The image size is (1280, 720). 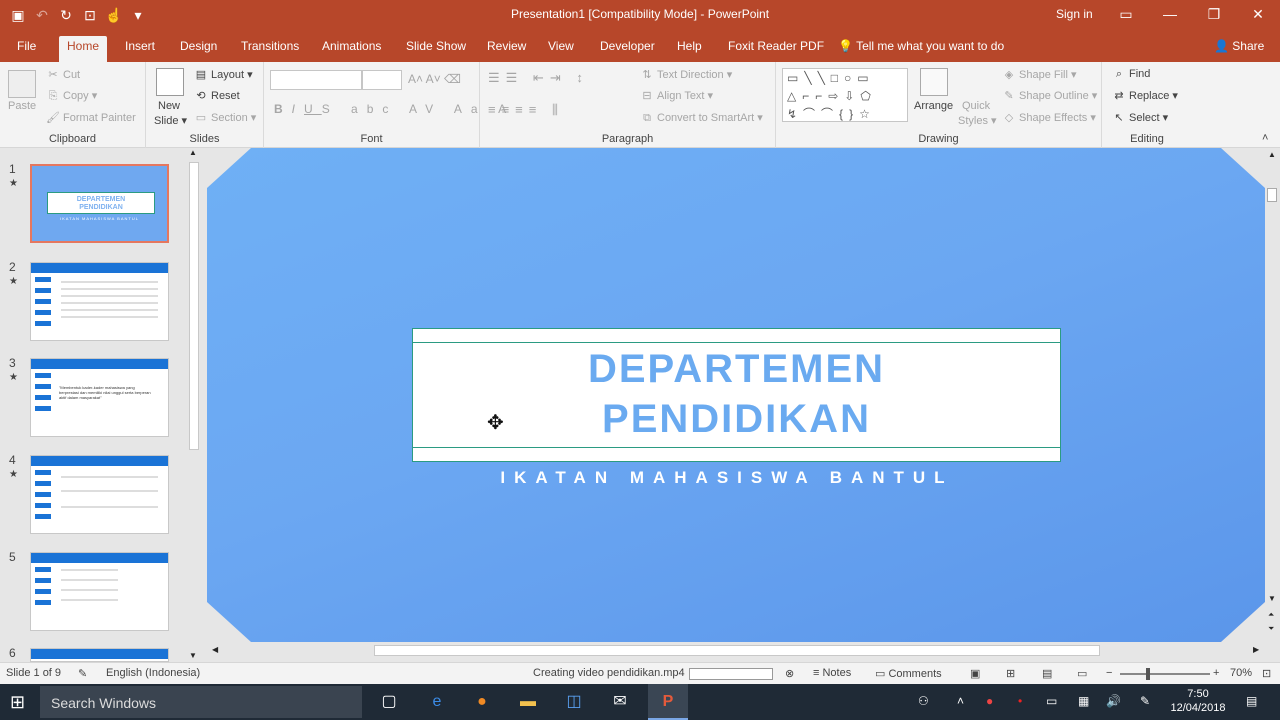 What do you see at coordinates (1271, 629) in the screenshot?
I see `next-slide-icon: ⏷` at bounding box center [1271, 629].